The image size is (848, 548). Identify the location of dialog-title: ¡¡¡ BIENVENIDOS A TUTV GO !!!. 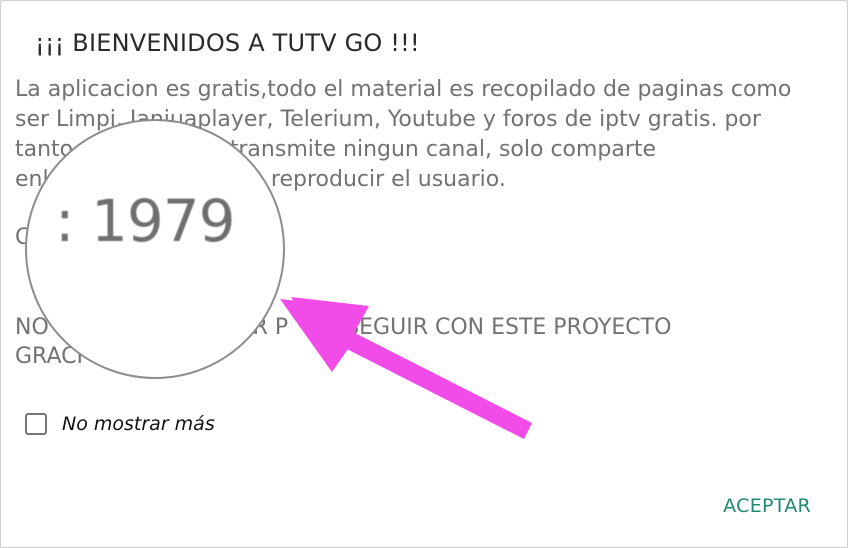
(227, 43).